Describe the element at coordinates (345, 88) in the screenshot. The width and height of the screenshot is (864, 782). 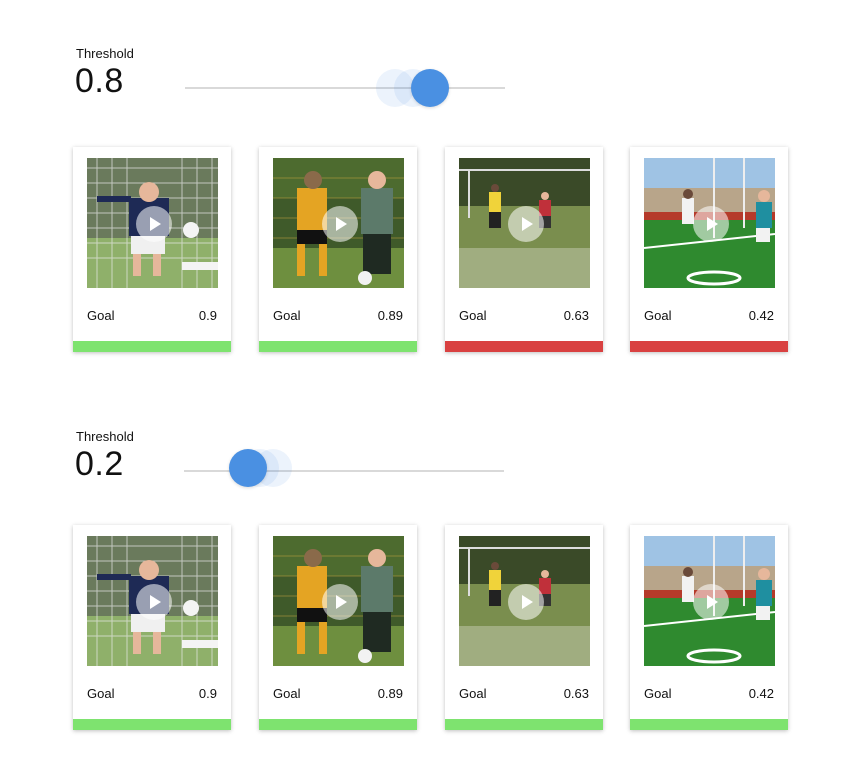
I see `threshold-slider-track` at that location.